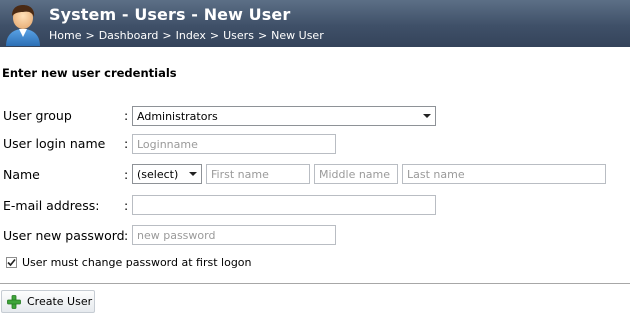 This screenshot has width=630, height=326. I want to click on first-name-input, so click(258, 174).